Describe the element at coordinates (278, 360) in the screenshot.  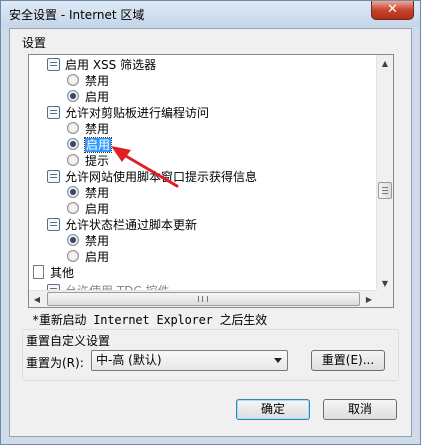
I see `chevron-down-icon` at that location.